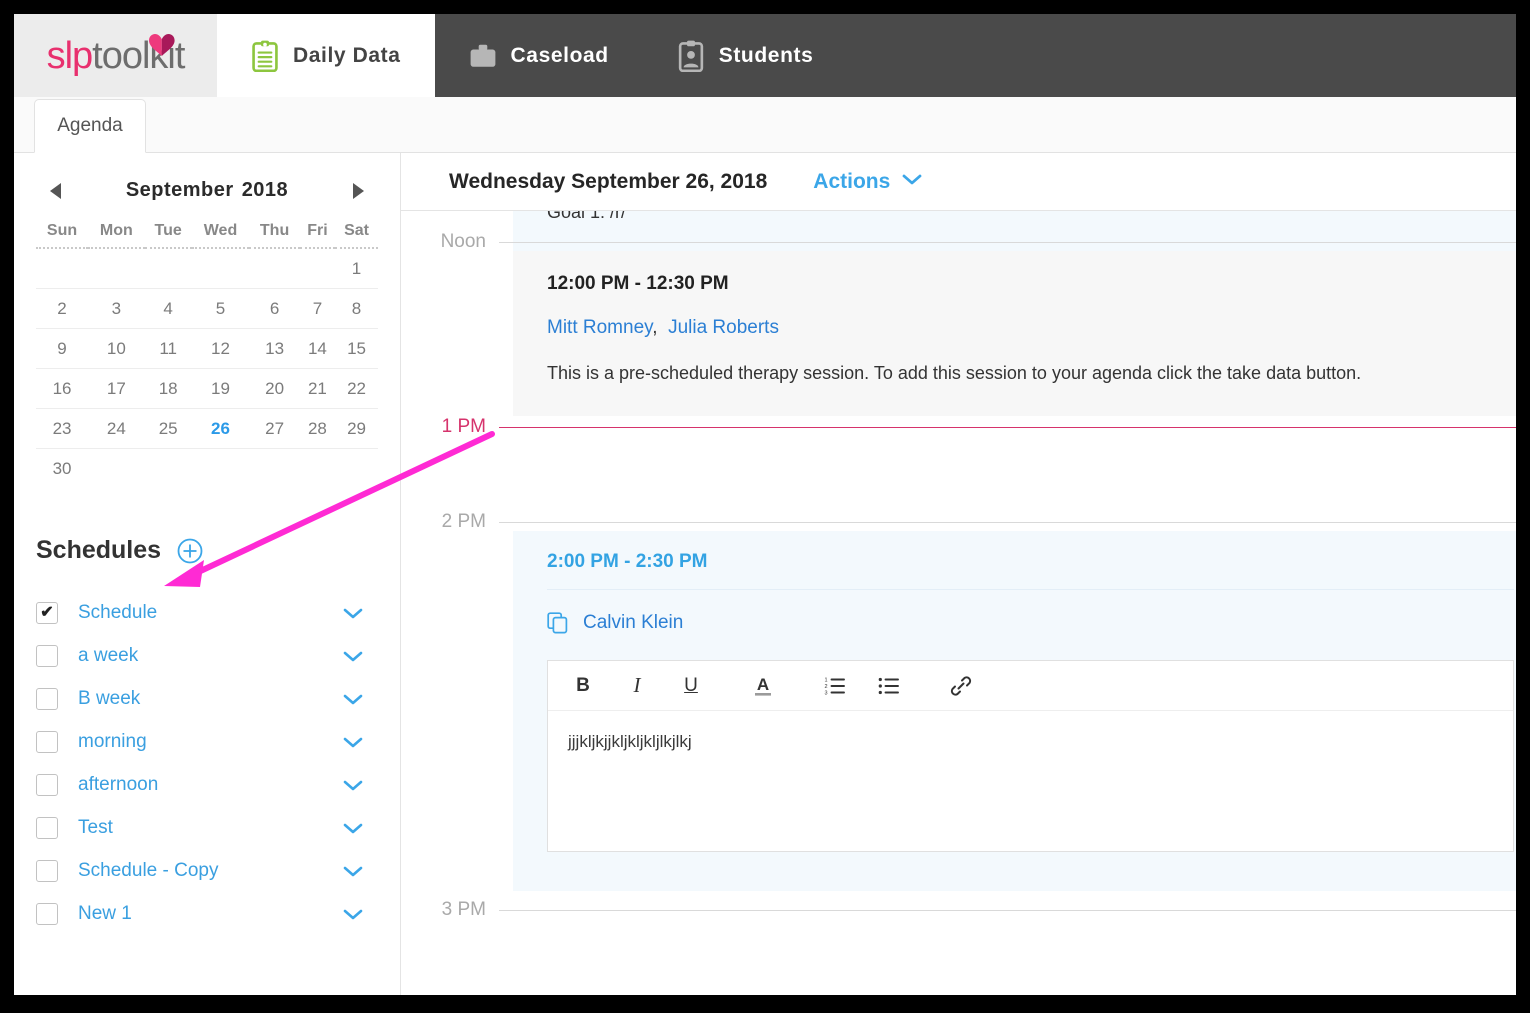 The width and height of the screenshot is (1530, 1013). What do you see at coordinates (210, 828) in the screenshot?
I see `schedule-name: Test` at bounding box center [210, 828].